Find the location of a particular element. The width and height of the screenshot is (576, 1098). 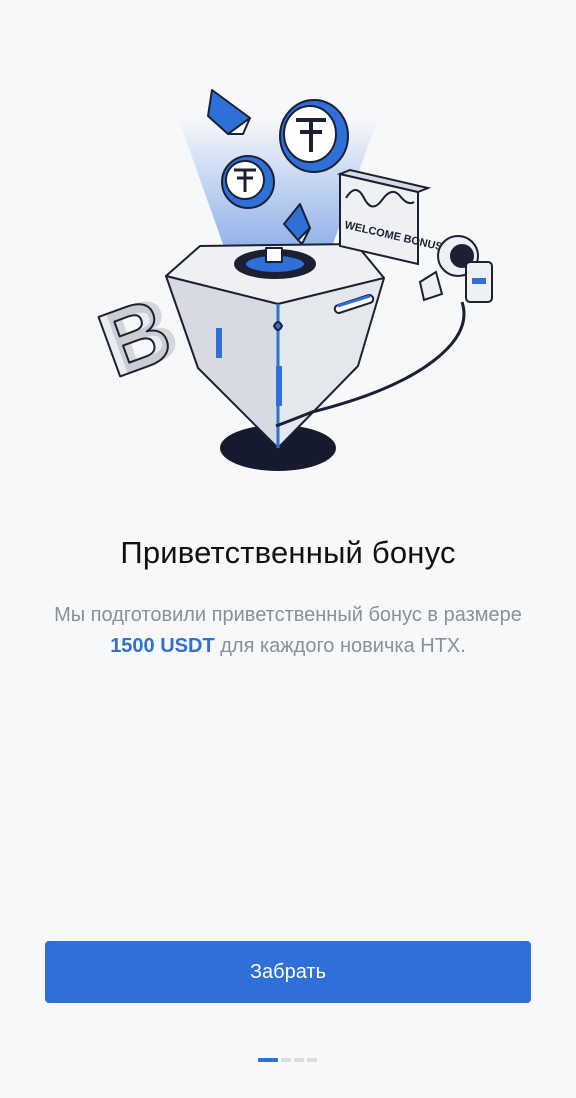

welcome-bonus-sign: WELCOME BONUS is located at coordinates (390, 217).